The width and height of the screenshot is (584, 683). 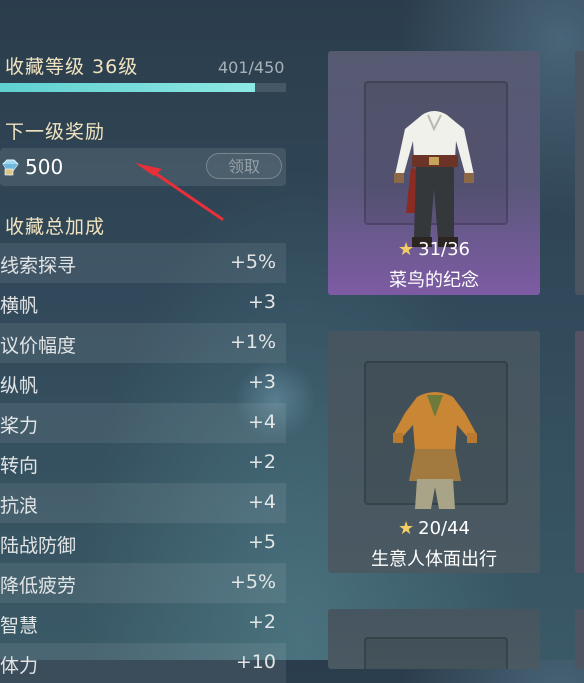 What do you see at coordinates (436, 653) in the screenshot?
I see `outfit-frame` at bounding box center [436, 653].